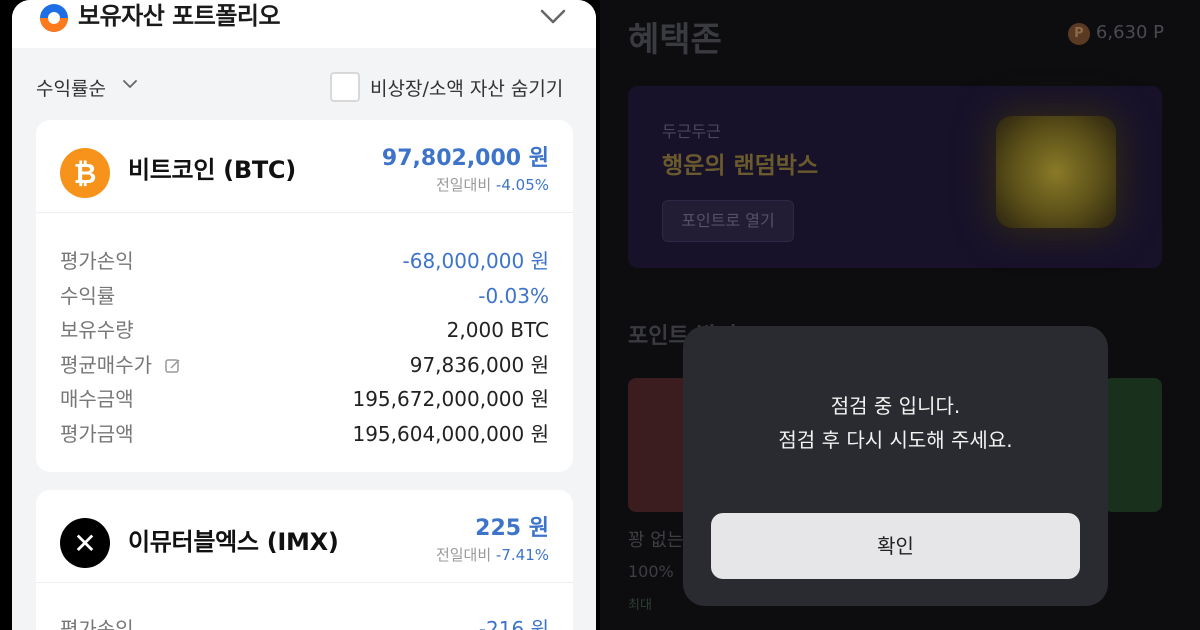  What do you see at coordinates (233, 542) in the screenshot?
I see `asset-name: 이뮤터블엑스 (IMX)` at bounding box center [233, 542].